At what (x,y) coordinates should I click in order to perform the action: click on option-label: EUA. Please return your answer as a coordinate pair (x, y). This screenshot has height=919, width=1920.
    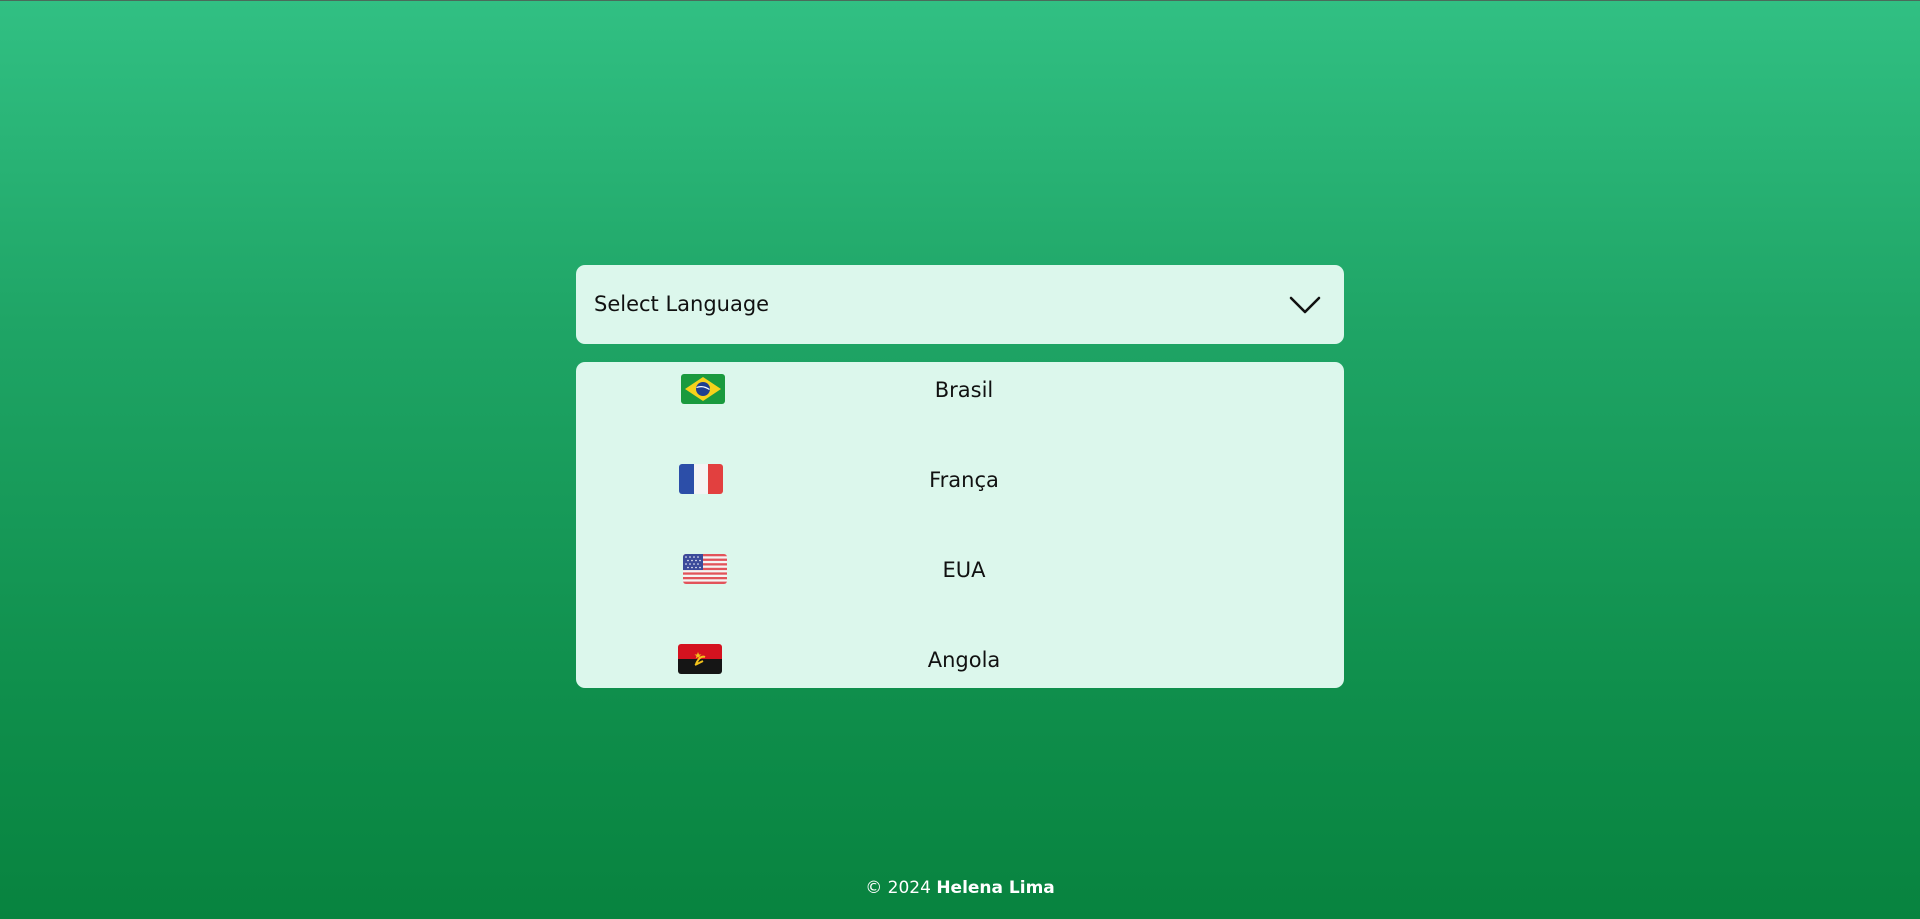
    Looking at the image, I should click on (964, 570).